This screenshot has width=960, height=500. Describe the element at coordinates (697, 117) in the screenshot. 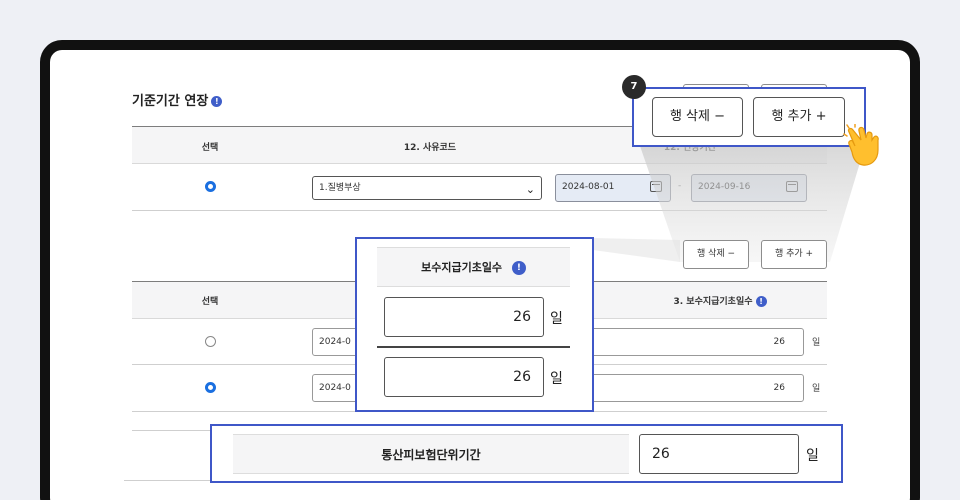

I see `delete-row-button: 행 삭제 −` at that location.